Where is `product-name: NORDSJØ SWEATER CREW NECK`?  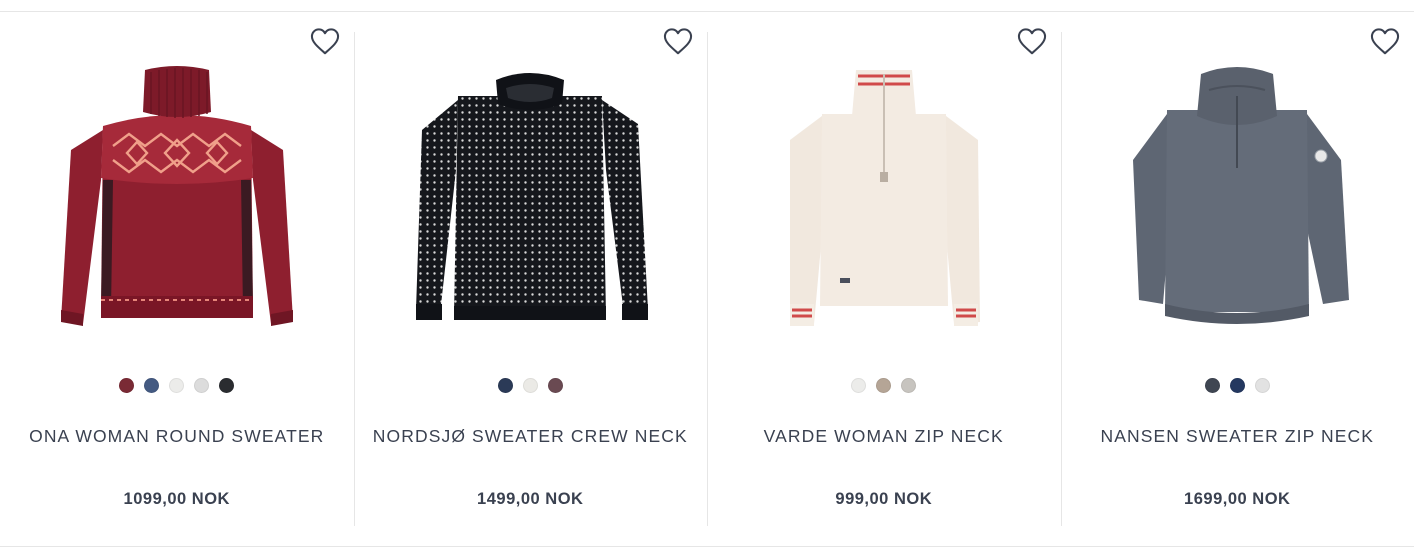
product-name: NORDSJØ SWEATER CREW NECK is located at coordinates (531, 436).